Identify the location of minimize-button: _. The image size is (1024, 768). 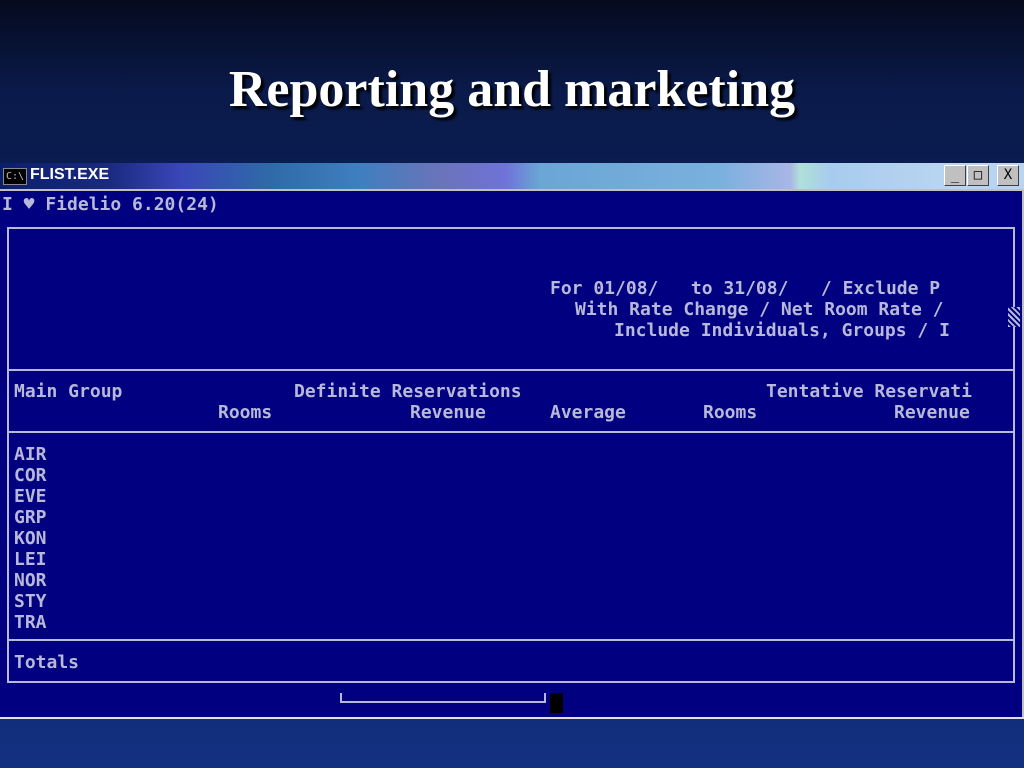
(955, 175).